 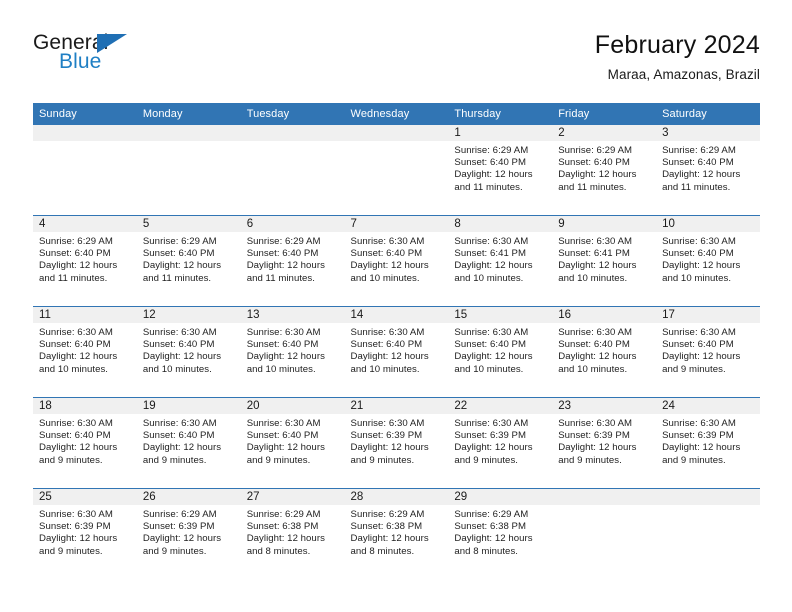 What do you see at coordinates (188, 406) in the screenshot?
I see `day-number: 19` at bounding box center [188, 406].